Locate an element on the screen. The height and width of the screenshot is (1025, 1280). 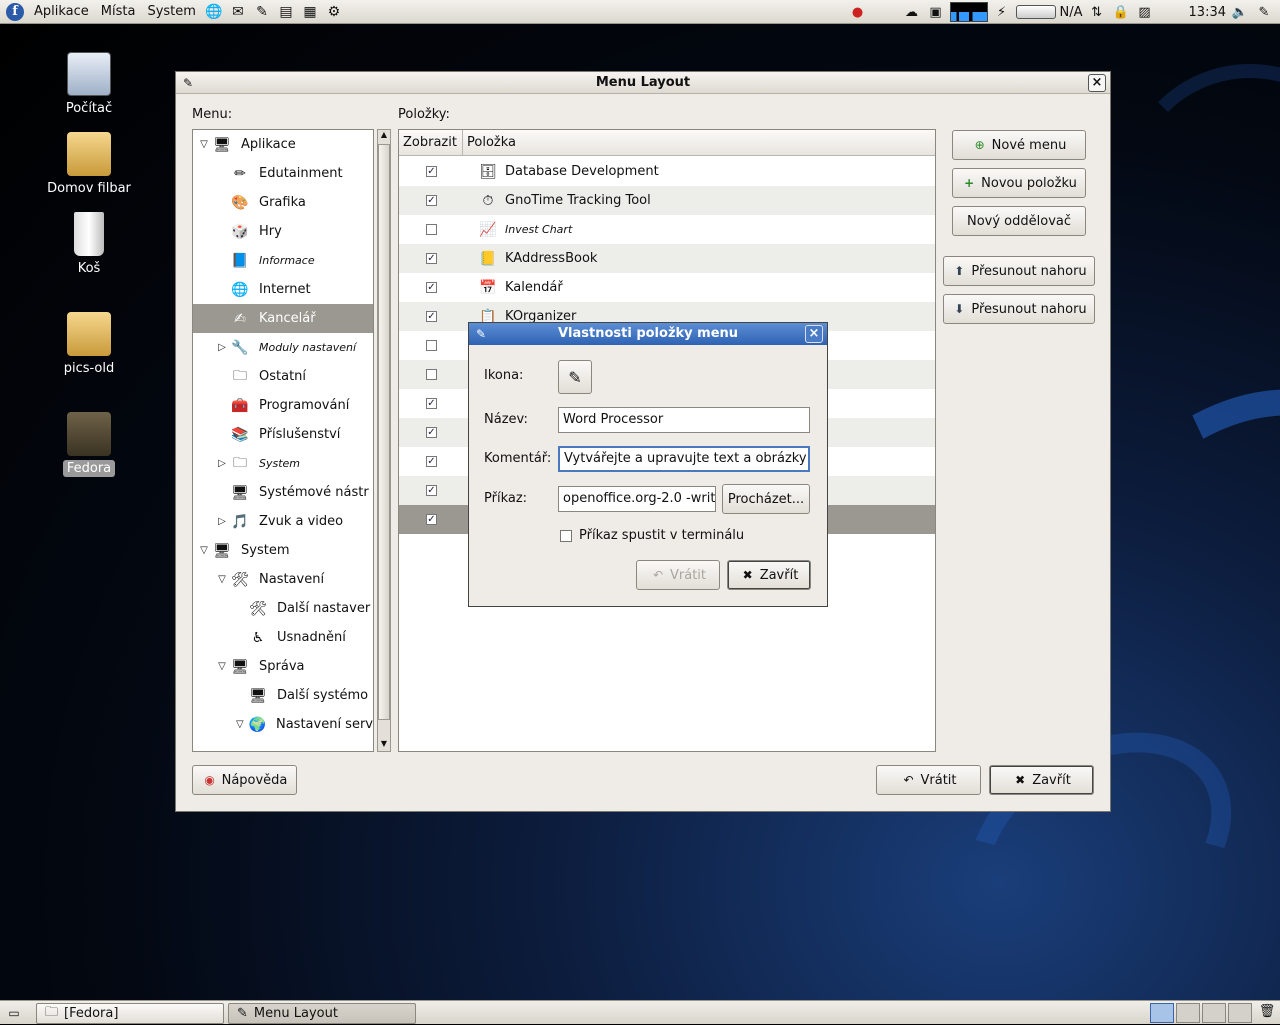
fedora-logo-icon: f is located at coordinates (15, 11).